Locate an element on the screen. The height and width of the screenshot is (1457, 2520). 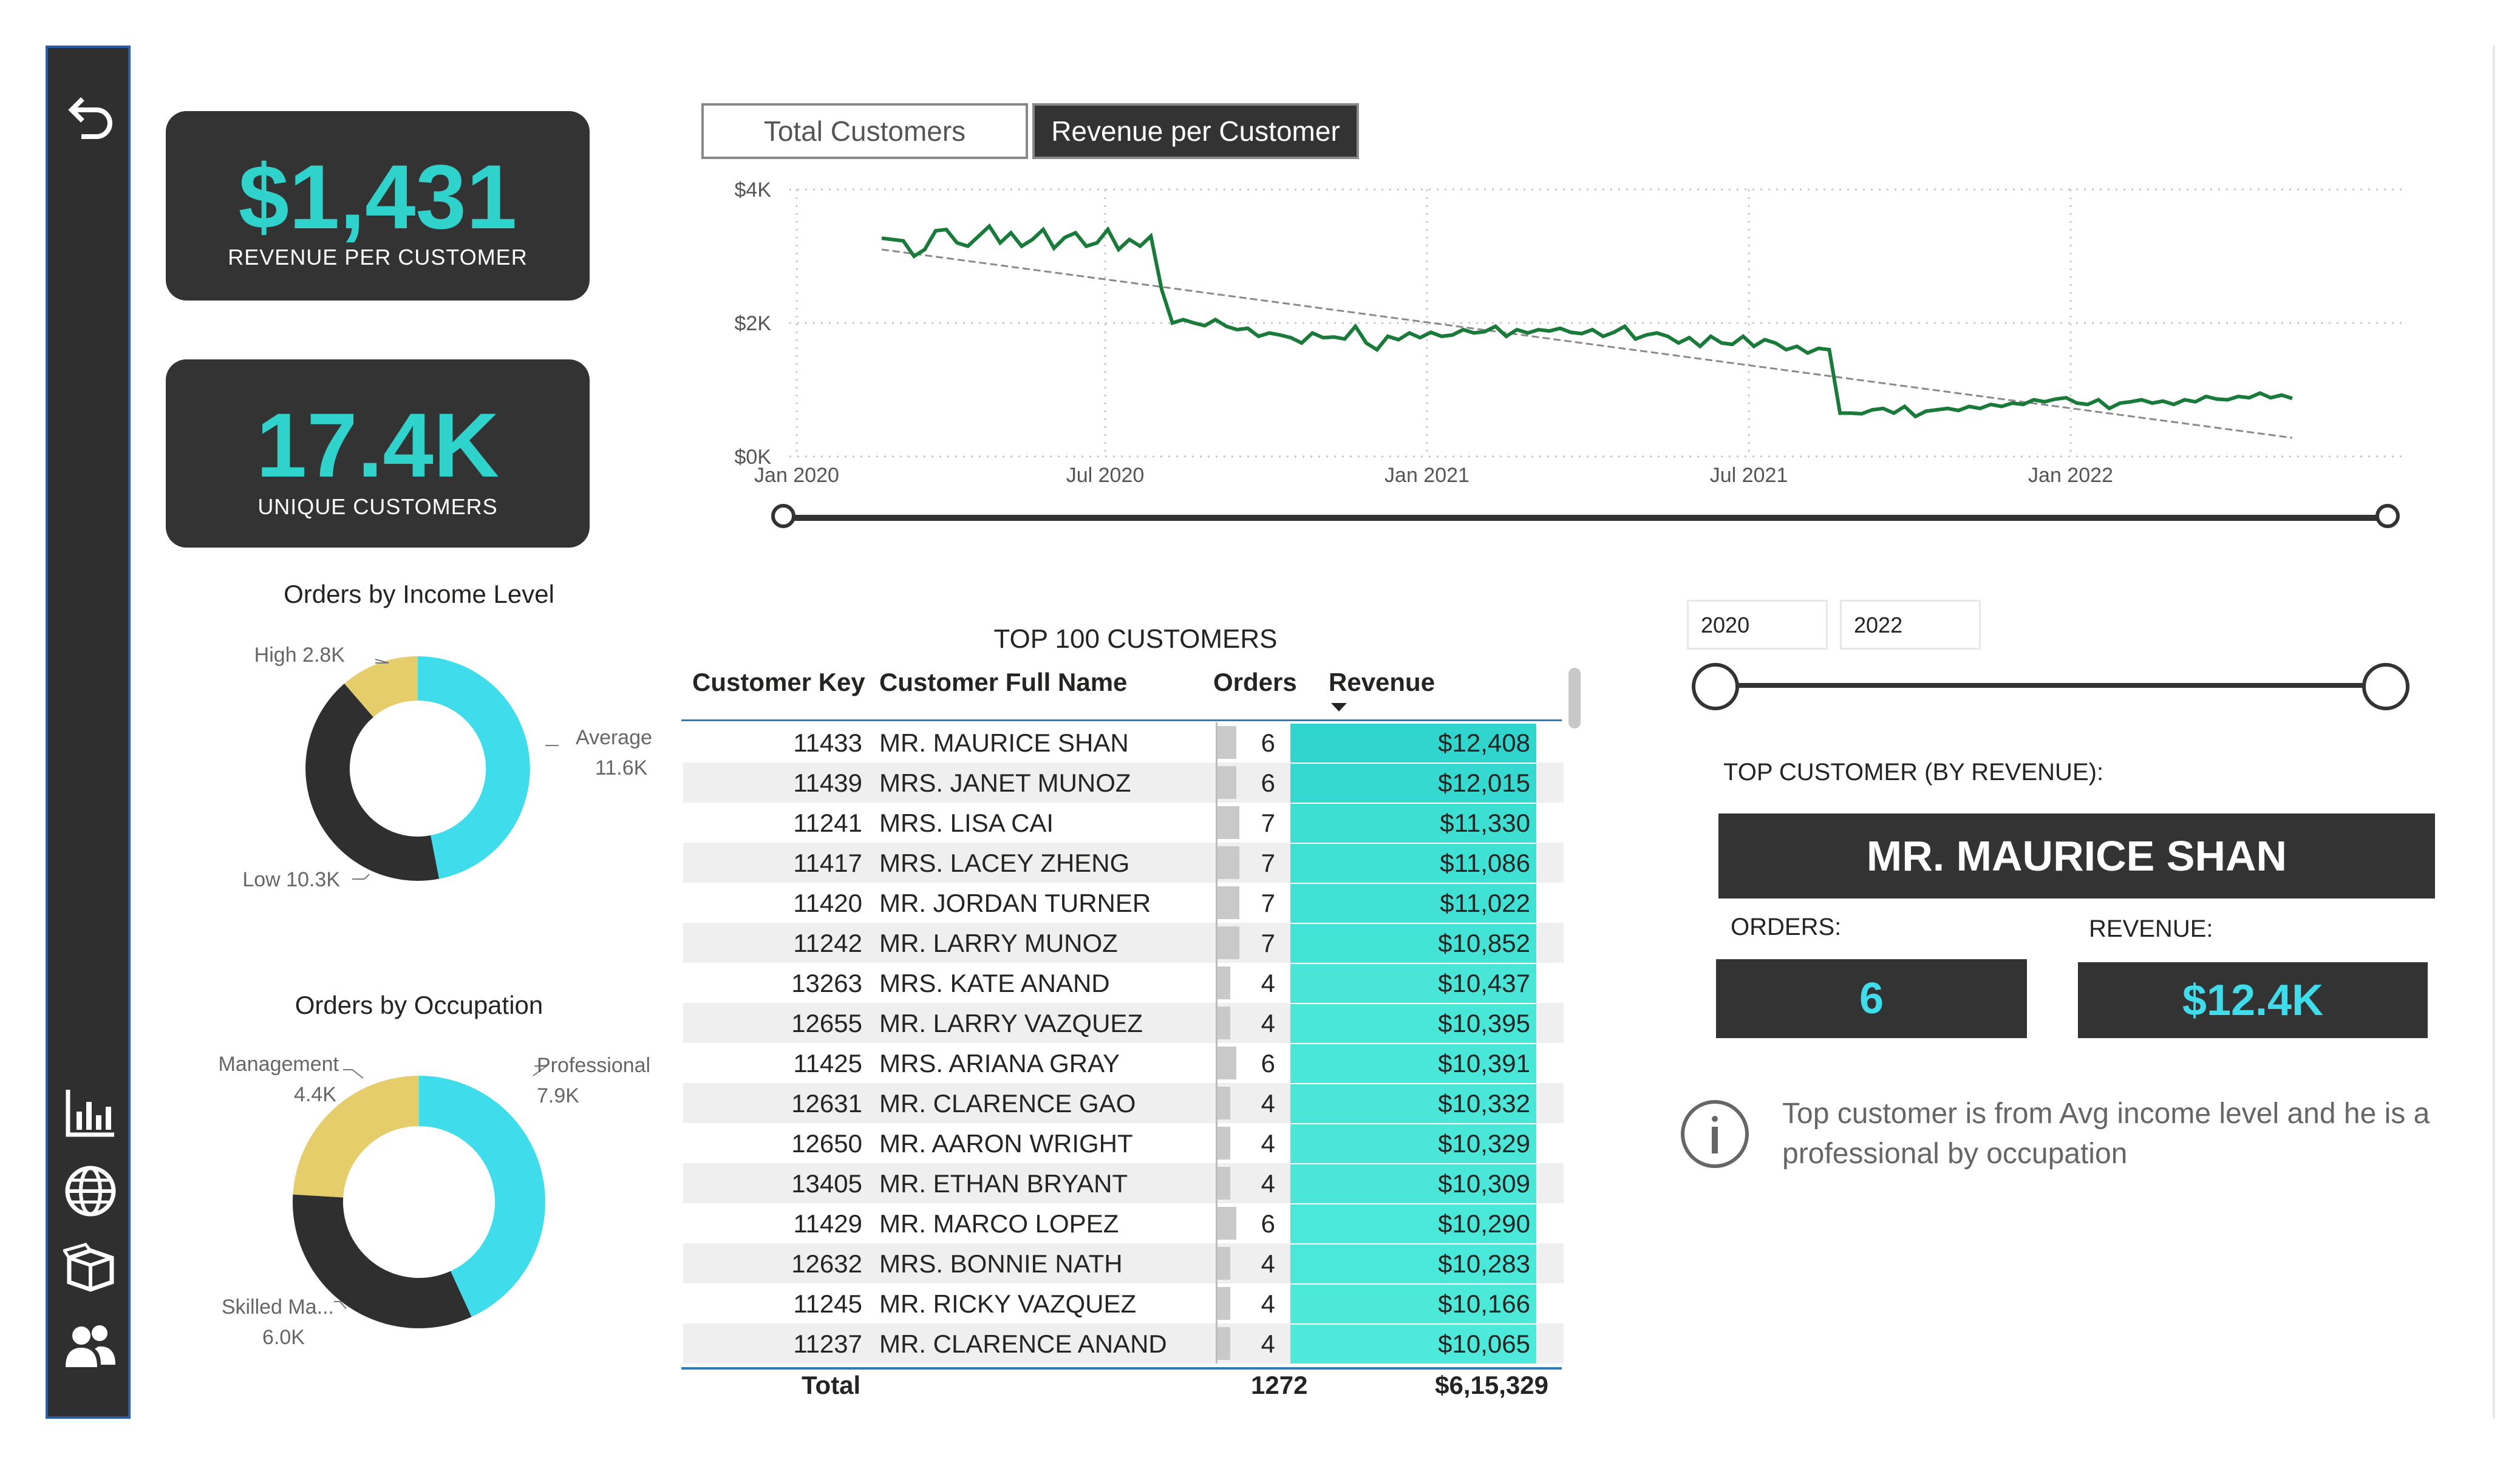
cell-customer-key: 11425 is located at coordinates (827, 1063).